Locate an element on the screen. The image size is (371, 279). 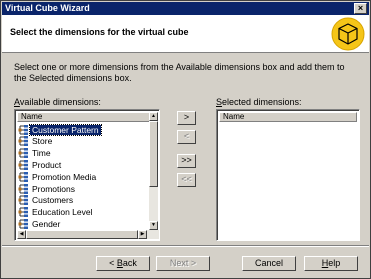
selected-column-header-name: Name is located at coordinates (288, 117).